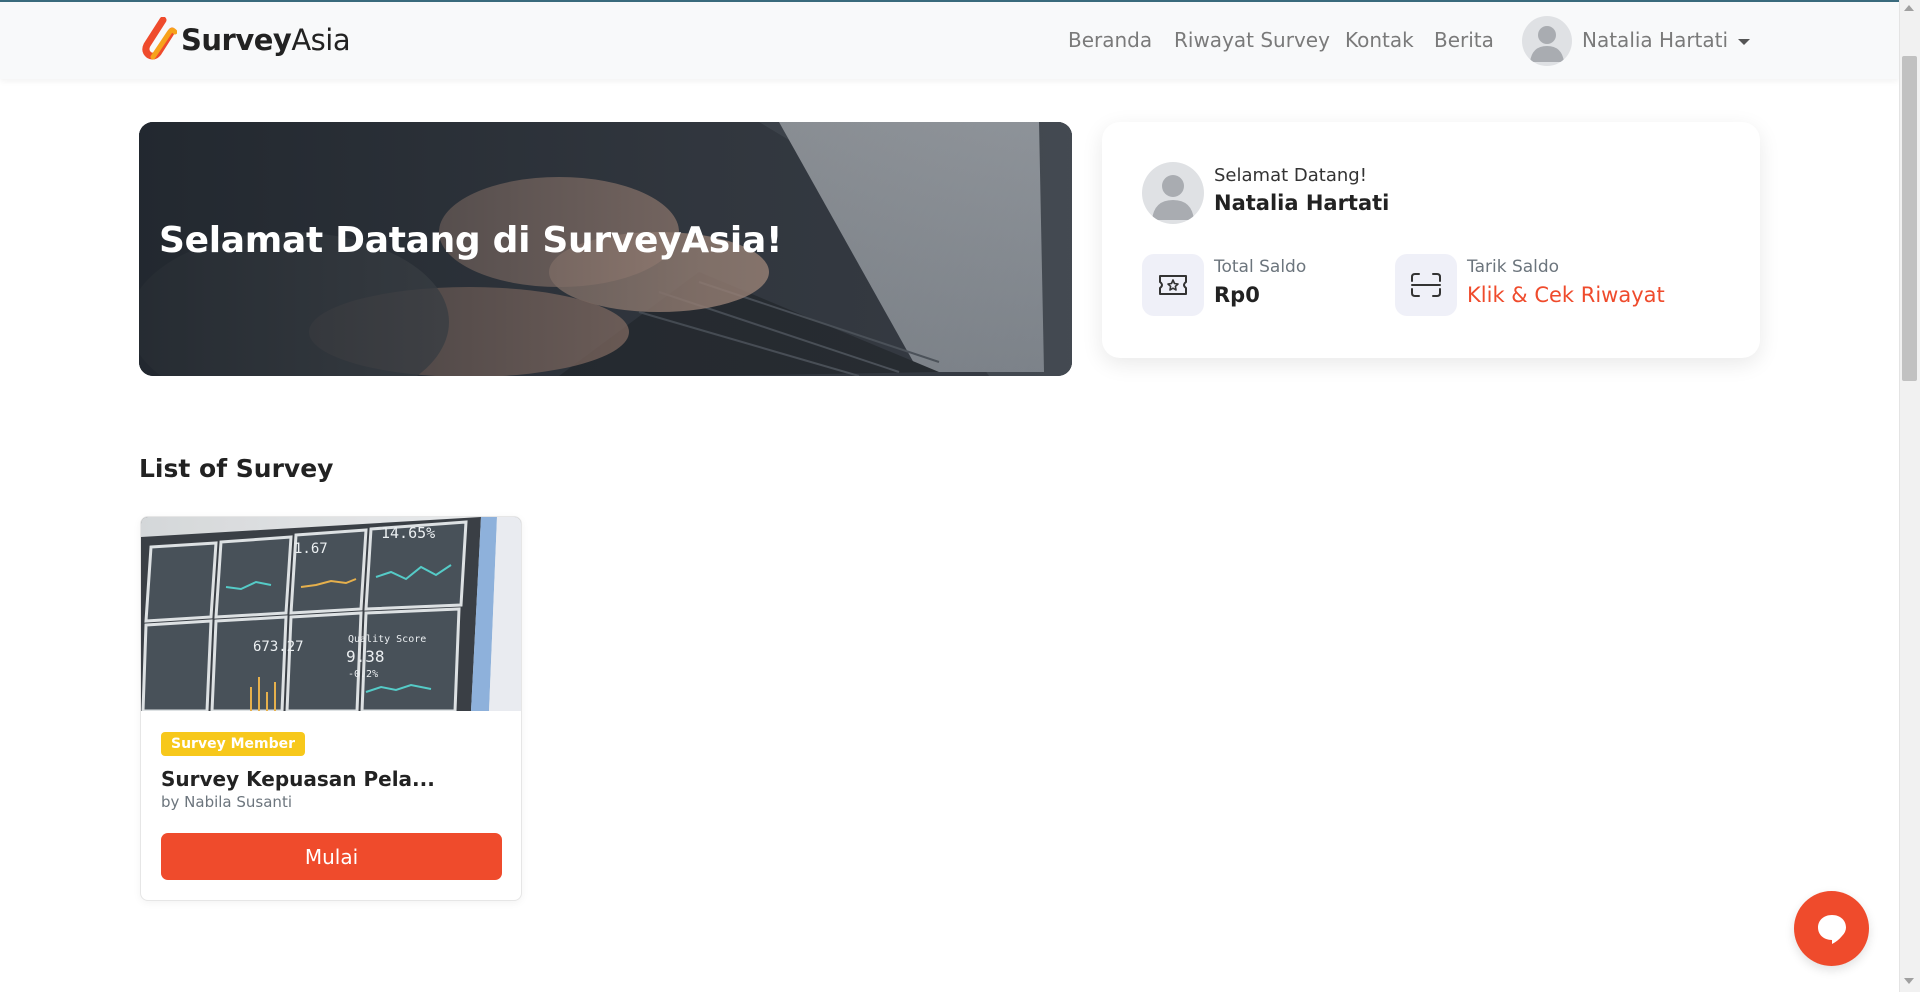 The height and width of the screenshot is (992, 1920). What do you see at coordinates (1260, 267) in the screenshot?
I see `total-saldo-label: Total Saldo` at bounding box center [1260, 267].